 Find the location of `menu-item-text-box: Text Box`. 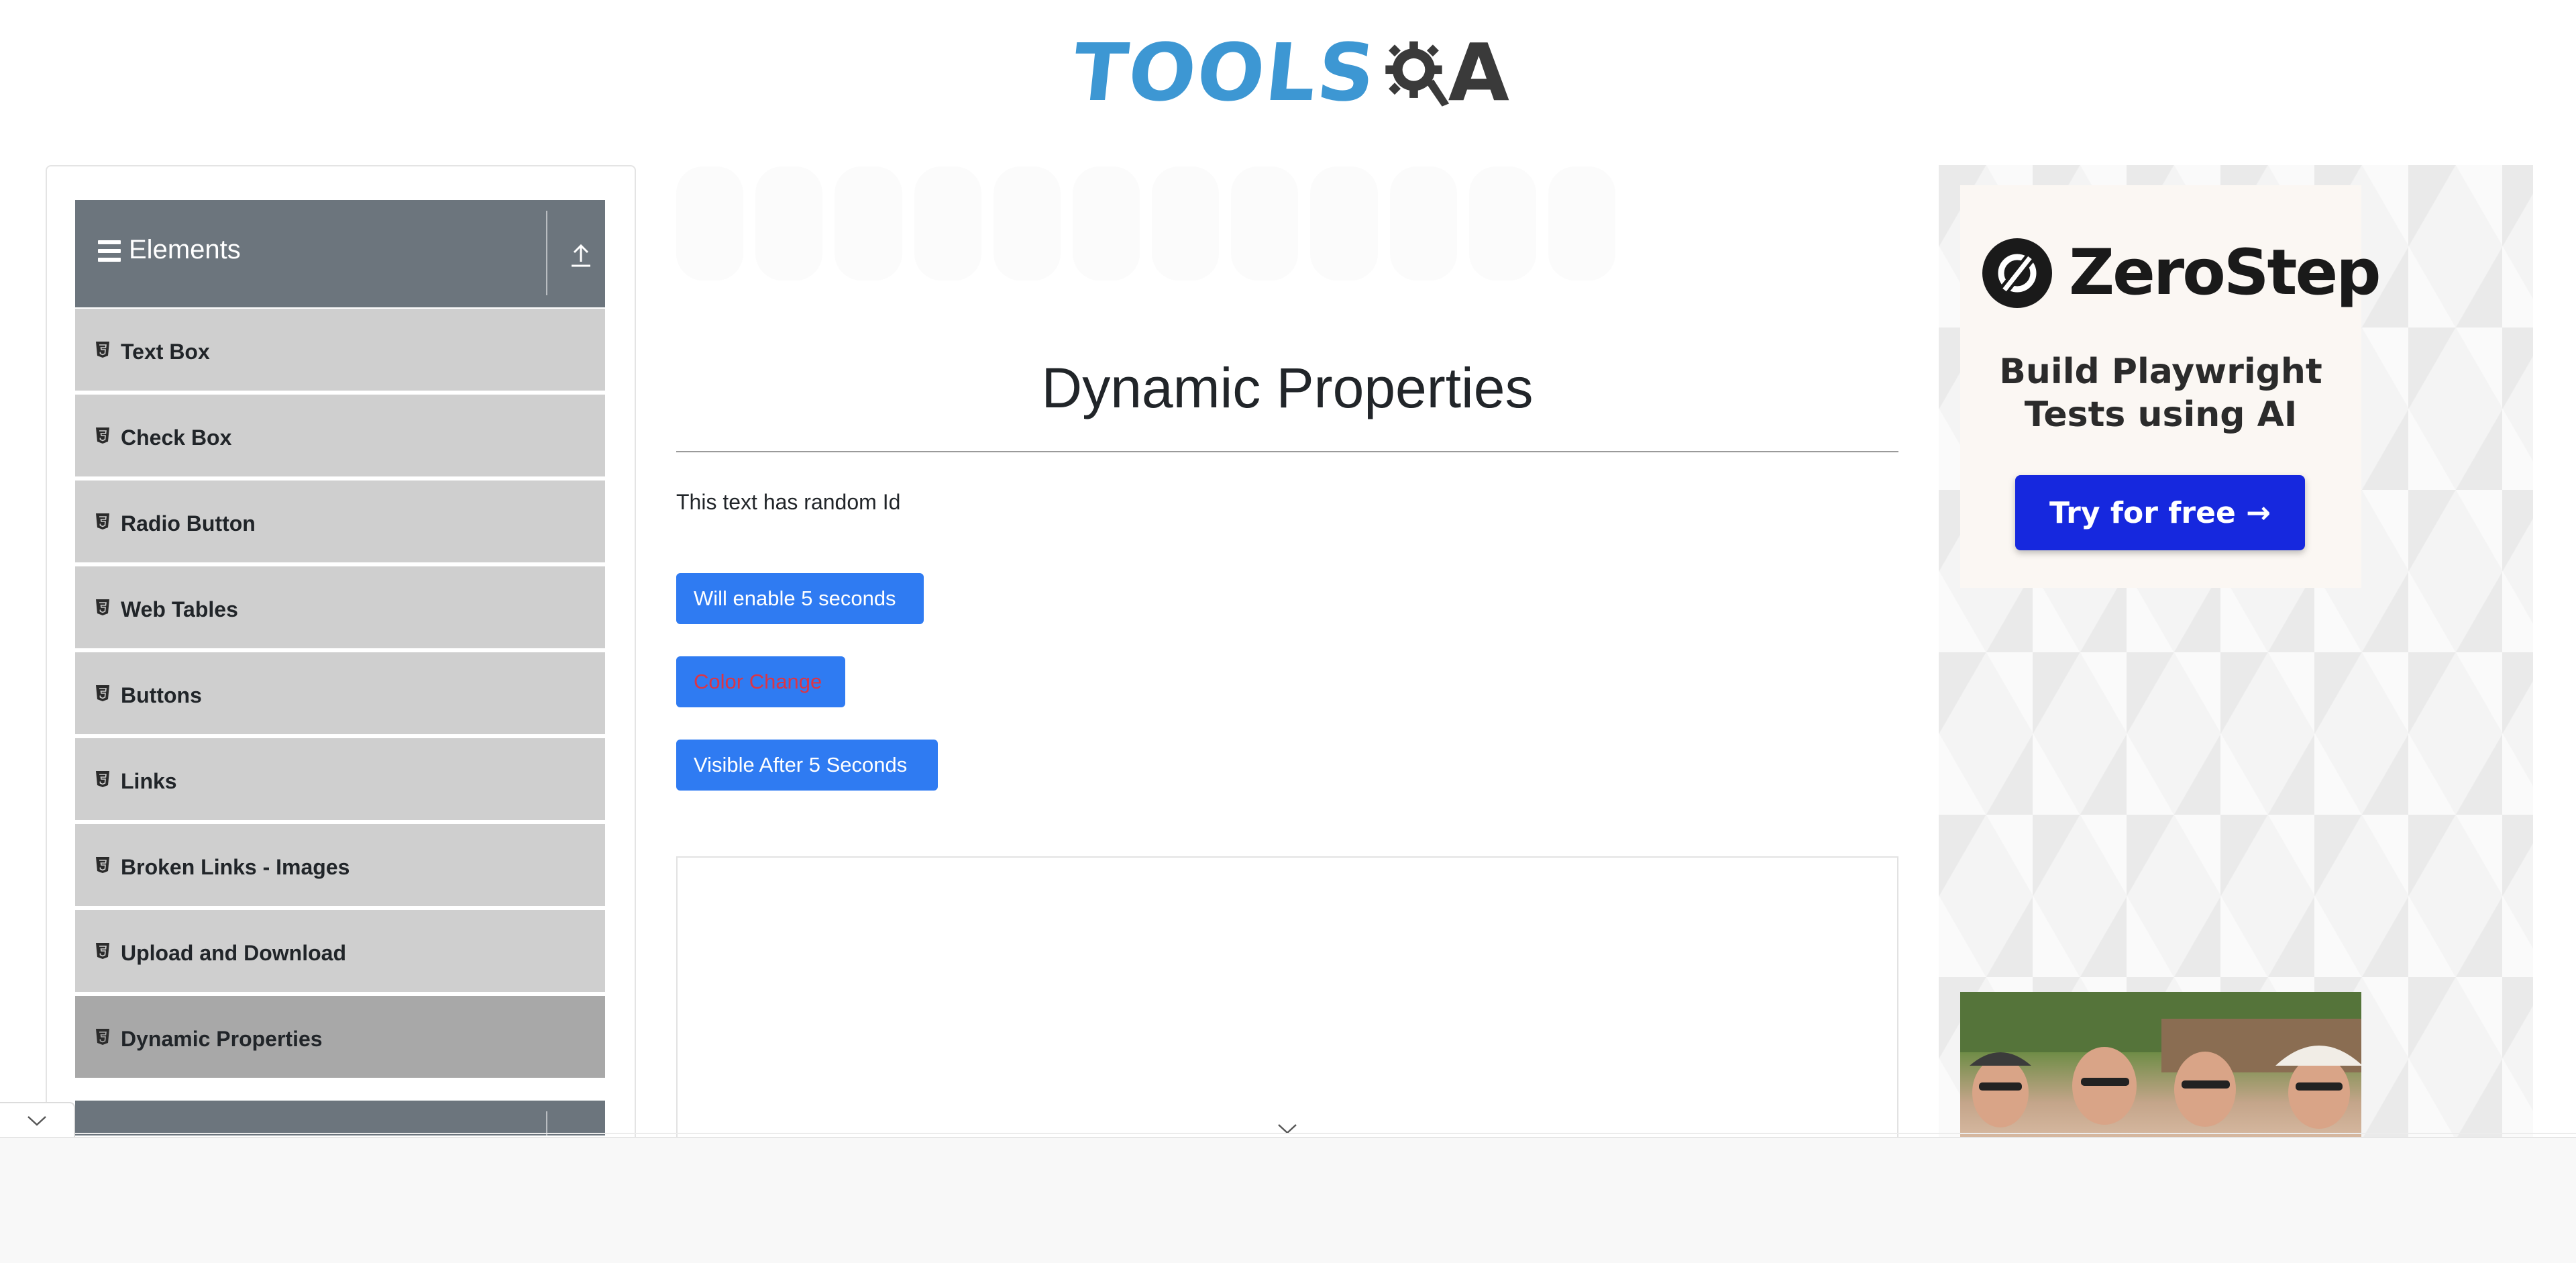

menu-item-text-box: Text Box is located at coordinates (340, 349).